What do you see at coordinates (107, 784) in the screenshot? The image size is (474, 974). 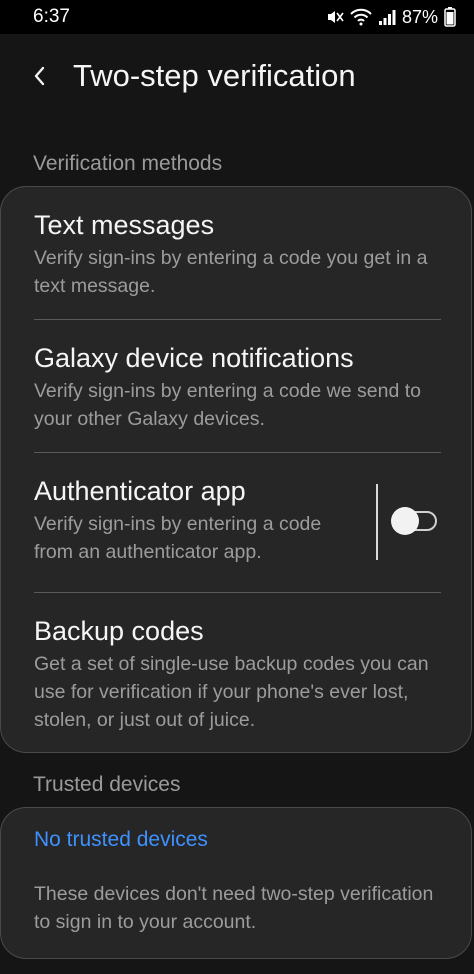 I see `section-header-trusted-devices: Trusted devices` at bounding box center [107, 784].